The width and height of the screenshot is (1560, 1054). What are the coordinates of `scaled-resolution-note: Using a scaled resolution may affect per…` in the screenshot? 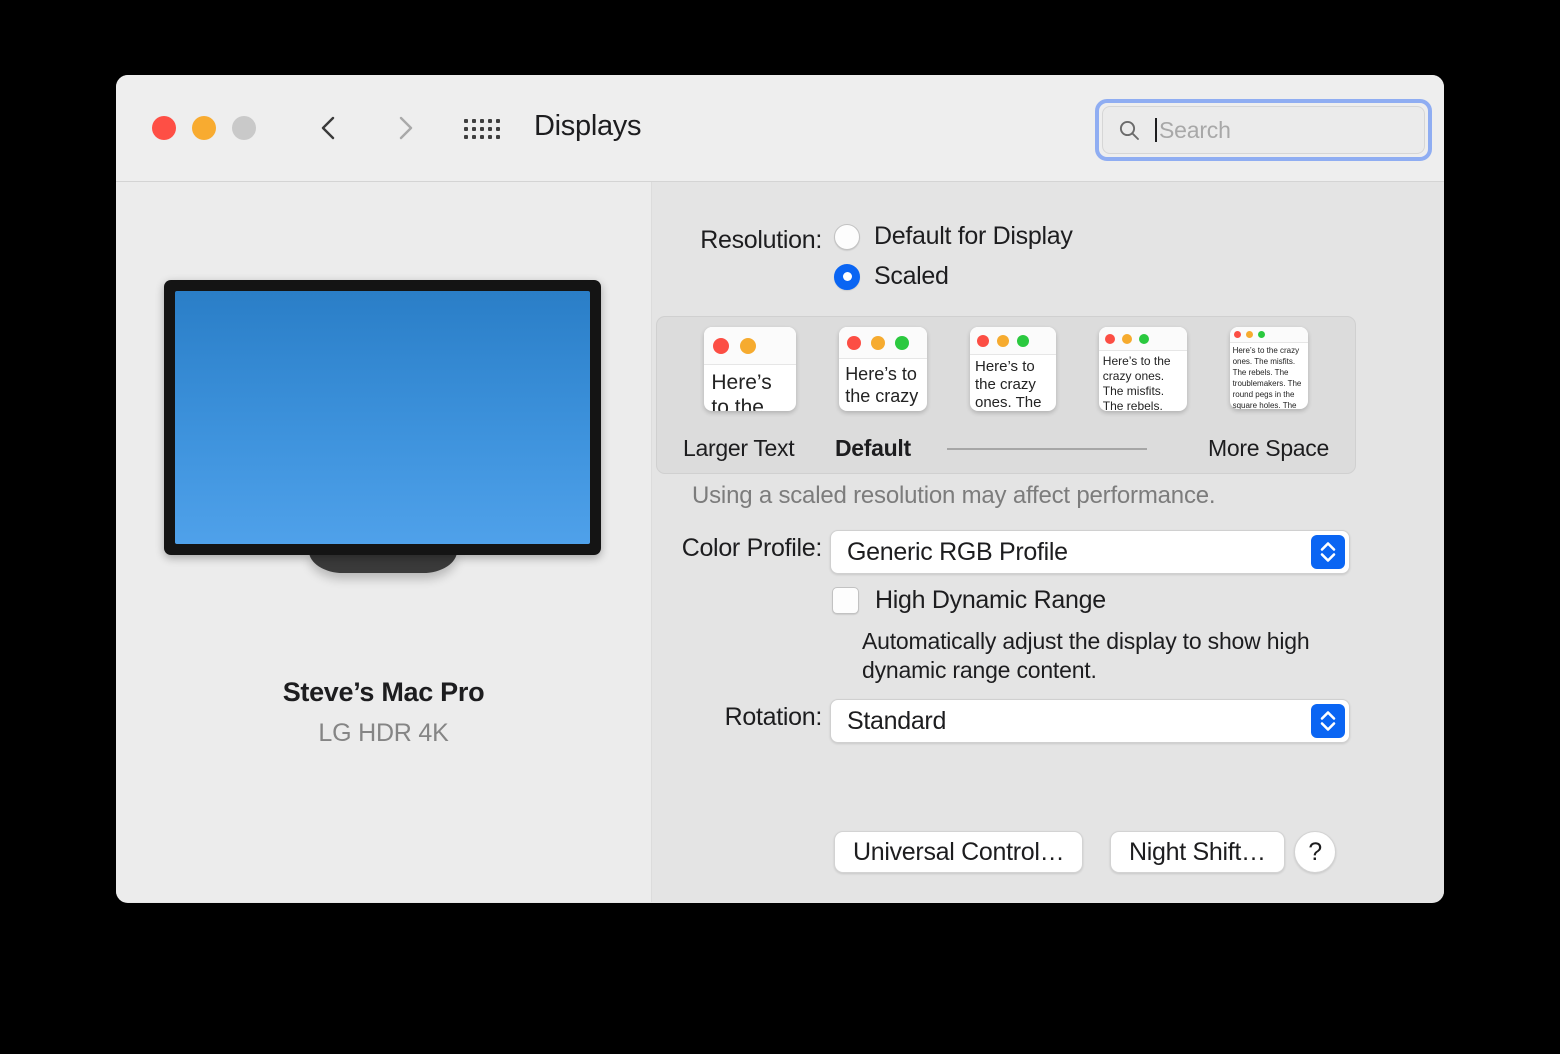 It's located at (954, 495).